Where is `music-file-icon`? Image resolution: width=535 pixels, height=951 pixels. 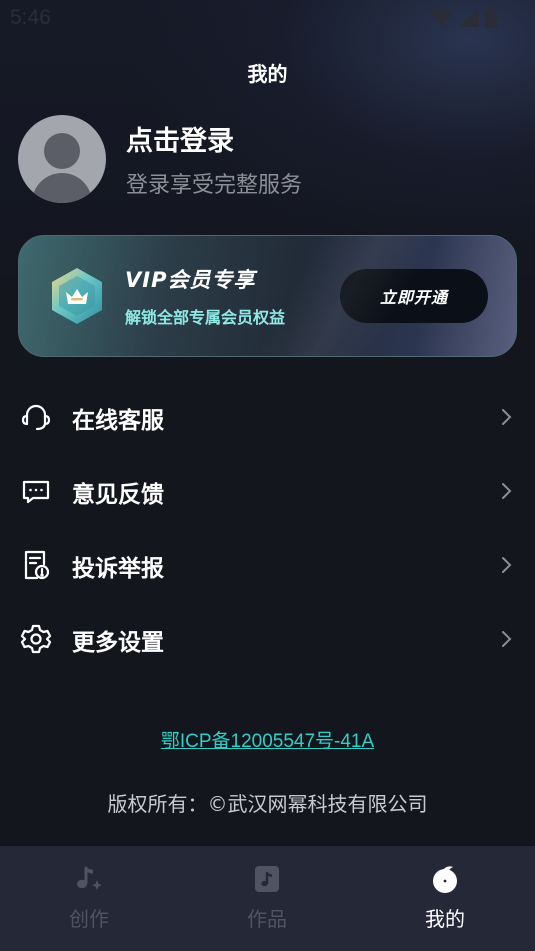
music-file-icon is located at coordinates (267, 879).